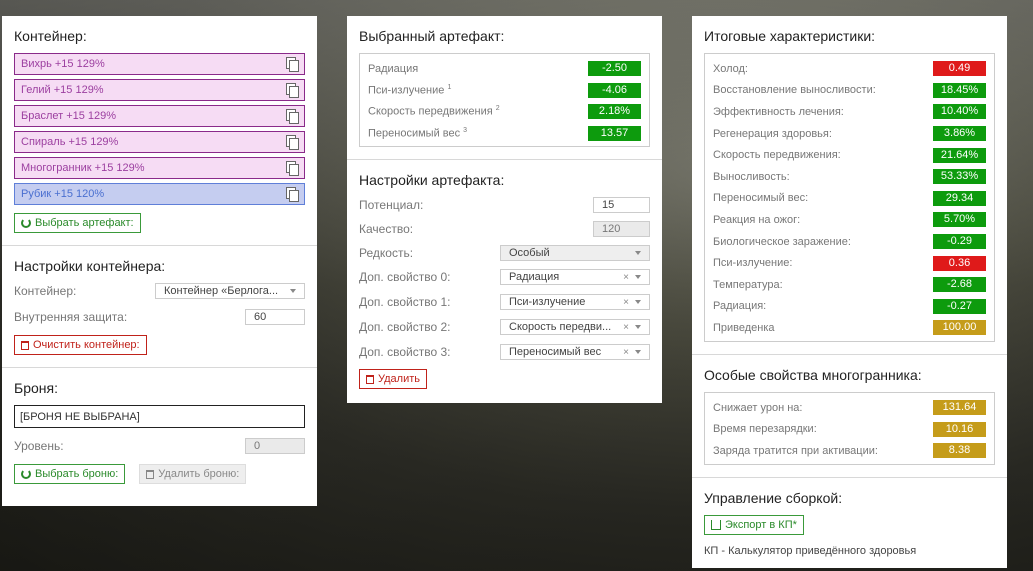 The height and width of the screenshot is (571, 1033). Describe the element at coordinates (62, 90) in the screenshot. I see `artifact-label: Гелий +15 129%` at that location.